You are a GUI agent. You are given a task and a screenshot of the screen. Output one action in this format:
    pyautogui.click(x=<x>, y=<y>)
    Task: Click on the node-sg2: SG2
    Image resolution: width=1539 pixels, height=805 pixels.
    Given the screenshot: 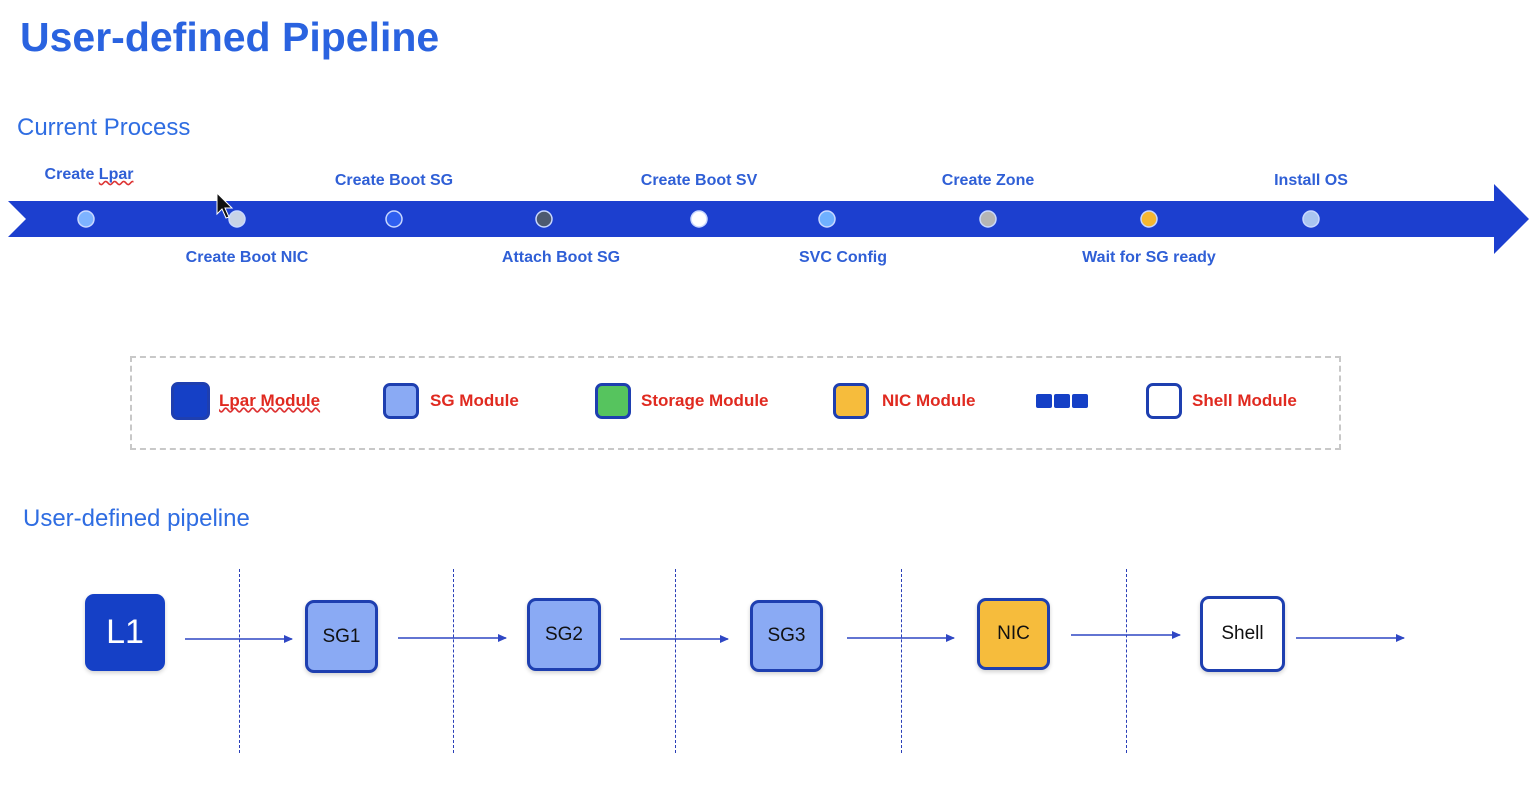 What is the action you would take?
    pyautogui.click(x=564, y=634)
    